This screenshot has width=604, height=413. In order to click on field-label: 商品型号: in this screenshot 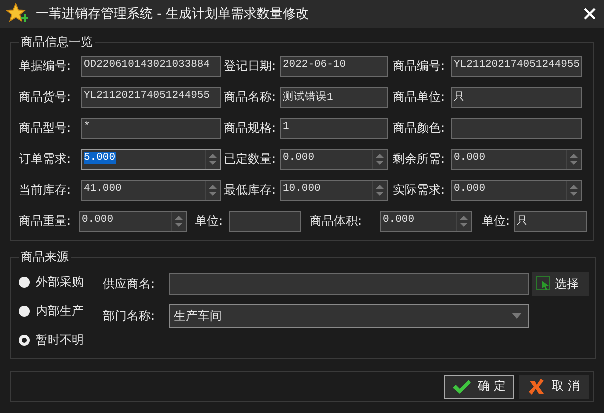, I will do `click(45, 128)`.